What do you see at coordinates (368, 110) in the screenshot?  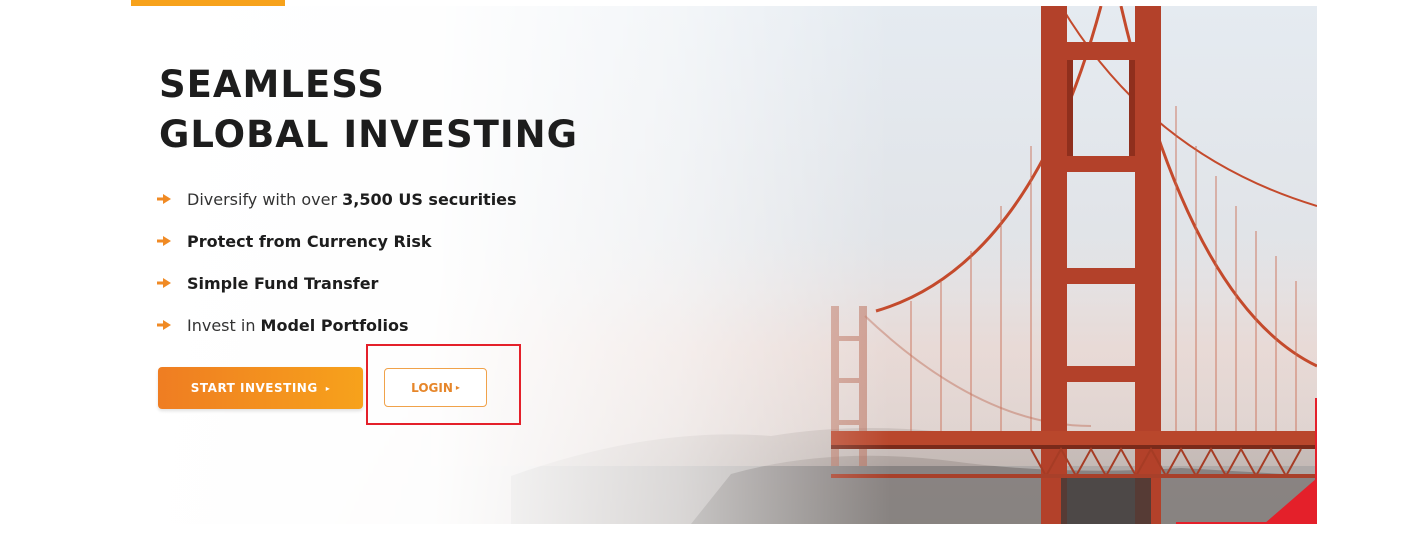 I see `hero-title: SEAMLESS GLOBAL INVESTING` at bounding box center [368, 110].